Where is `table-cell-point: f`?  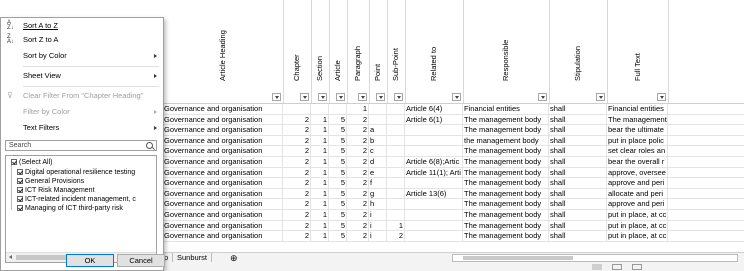 table-cell-point: f is located at coordinates (378, 183).